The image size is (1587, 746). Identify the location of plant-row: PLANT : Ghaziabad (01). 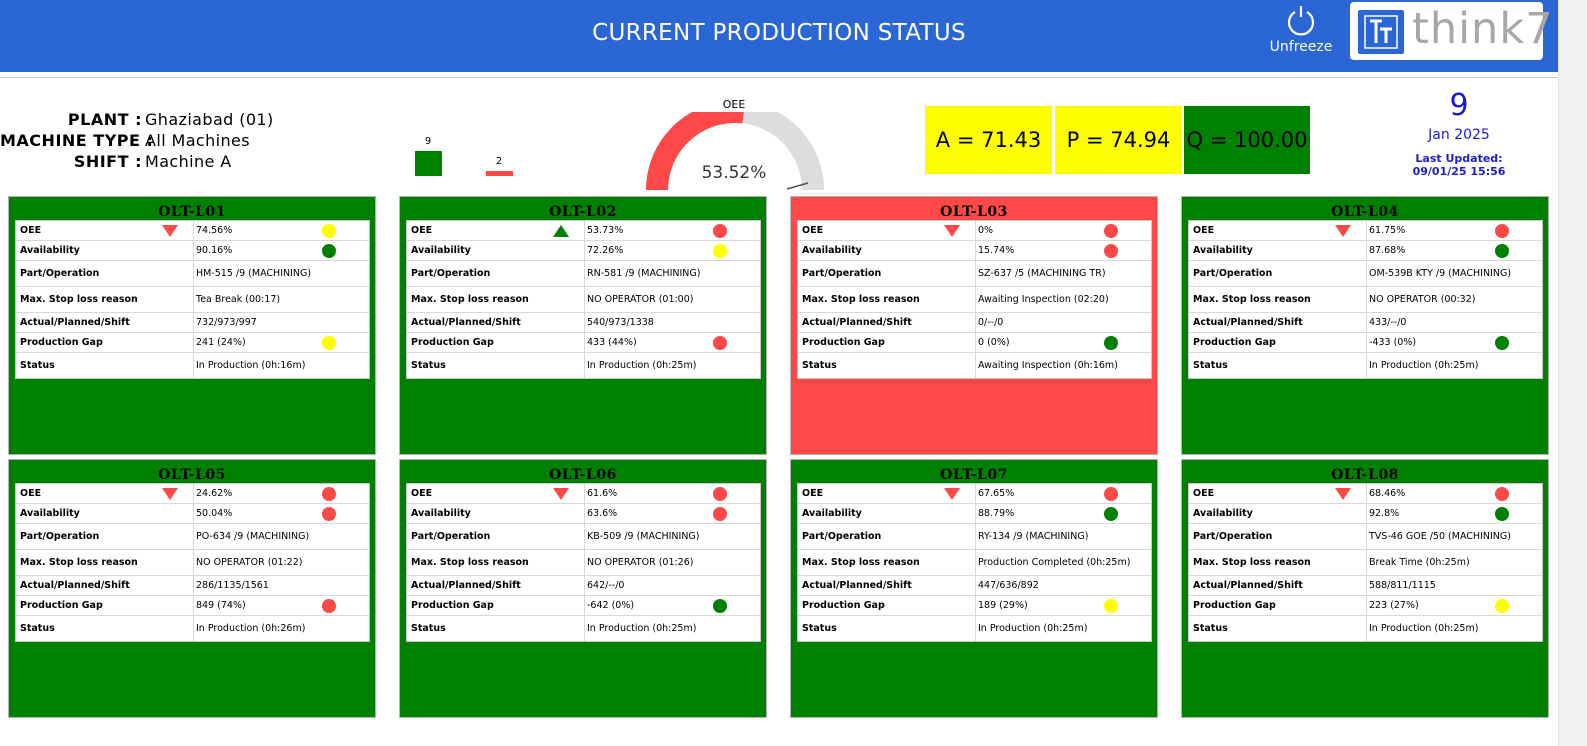
(137, 120).